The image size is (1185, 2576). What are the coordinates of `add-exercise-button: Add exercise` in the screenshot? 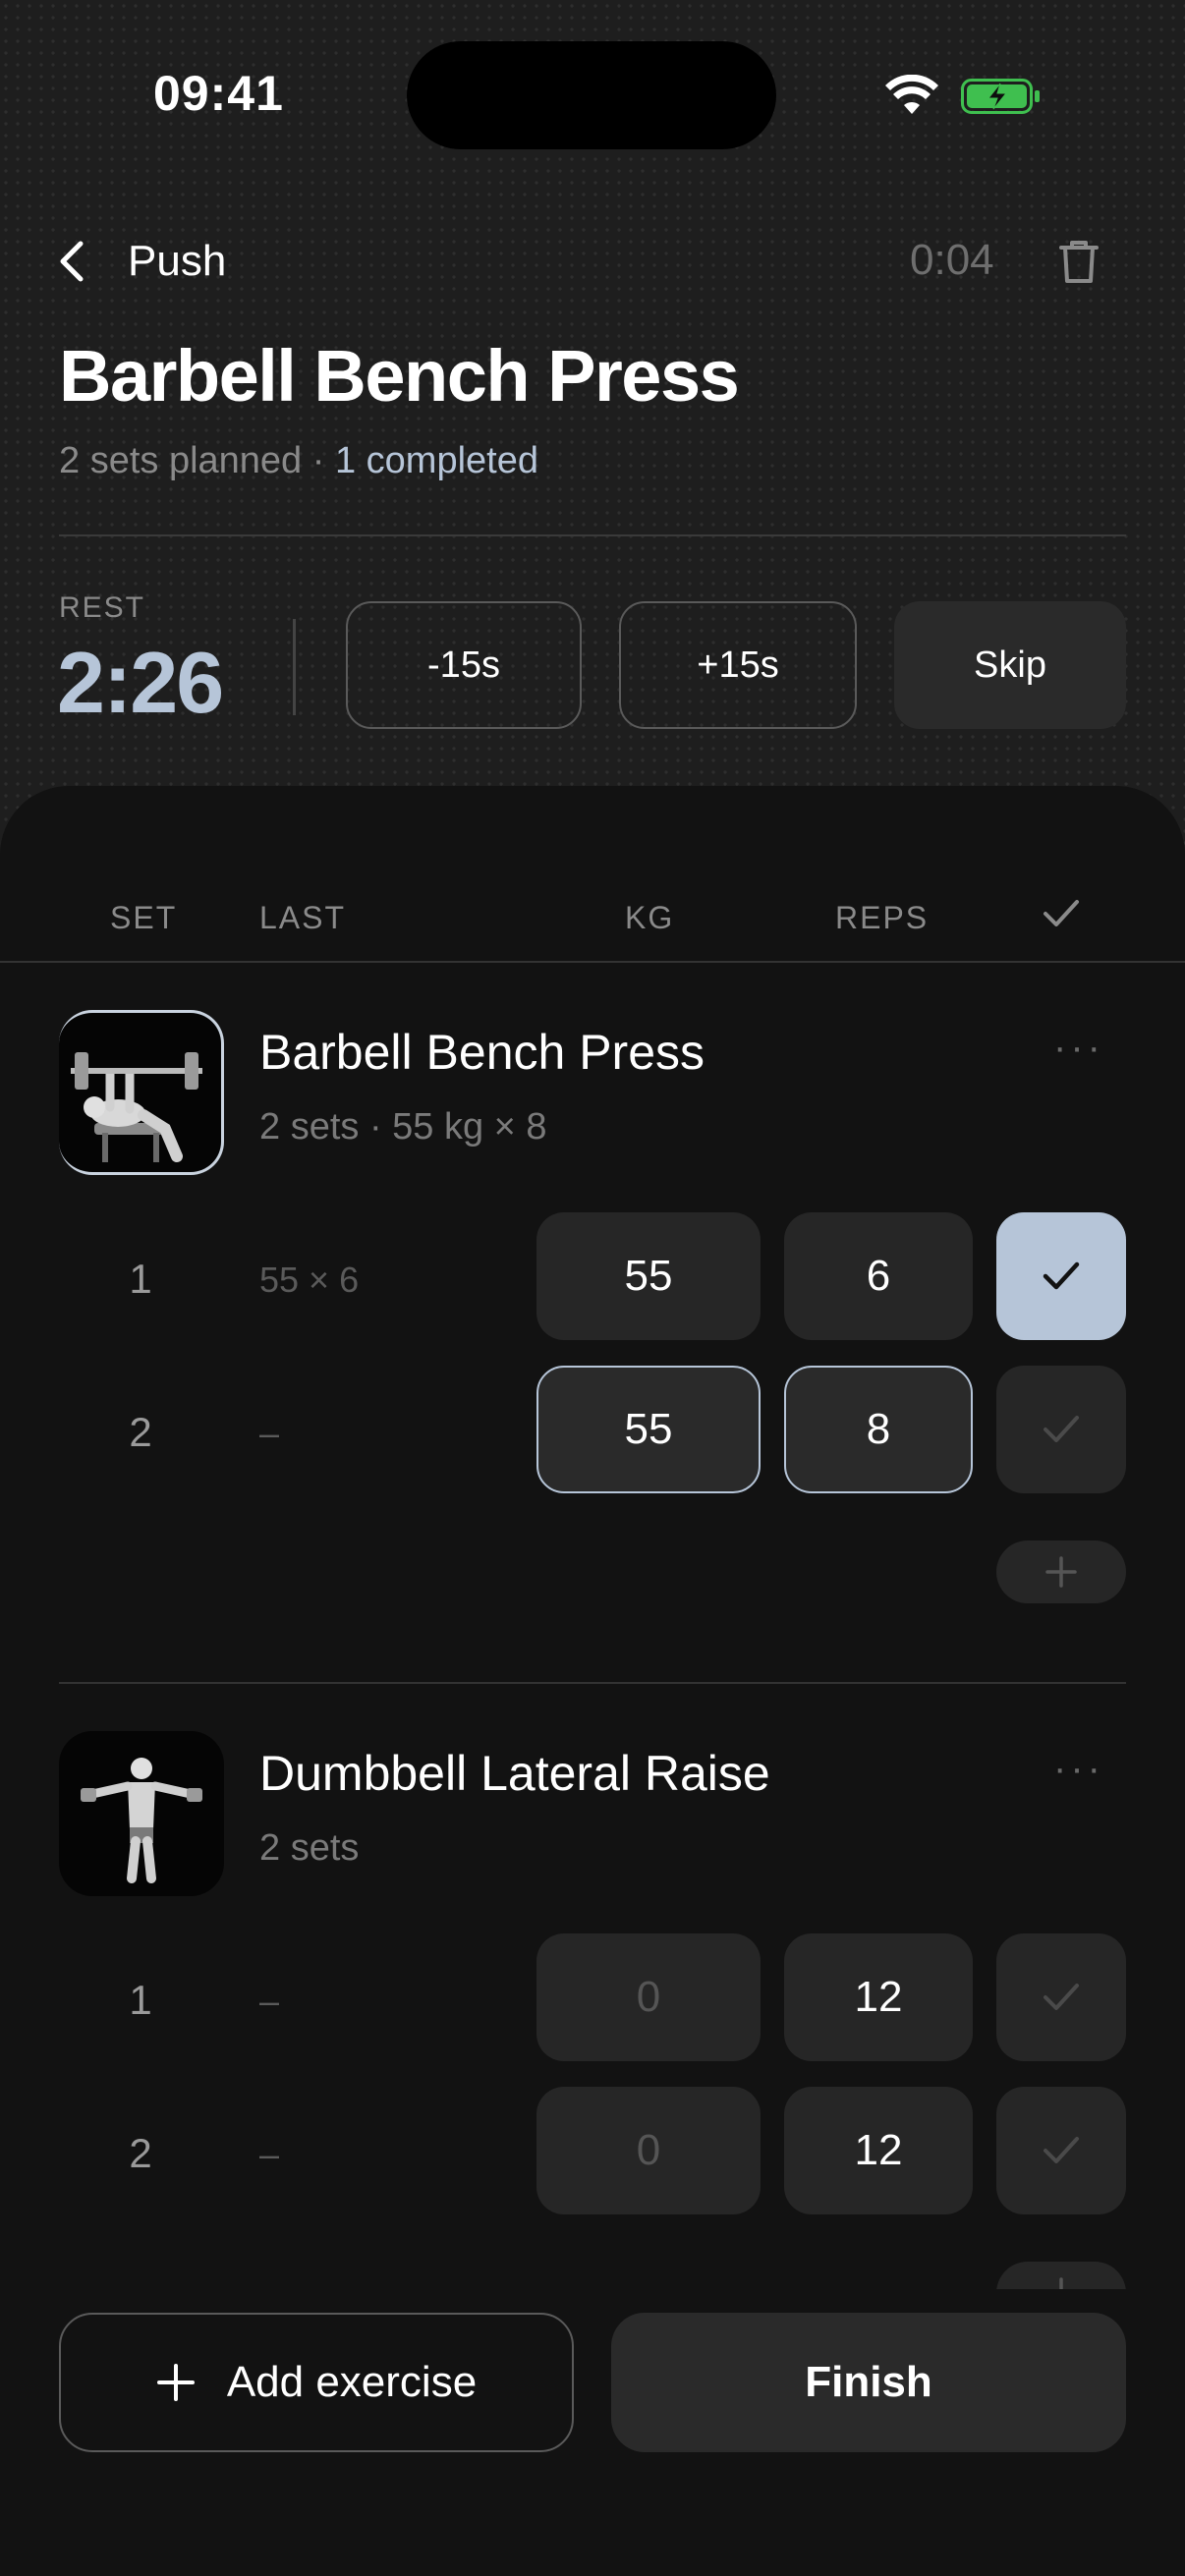 It's located at (317, 2382).